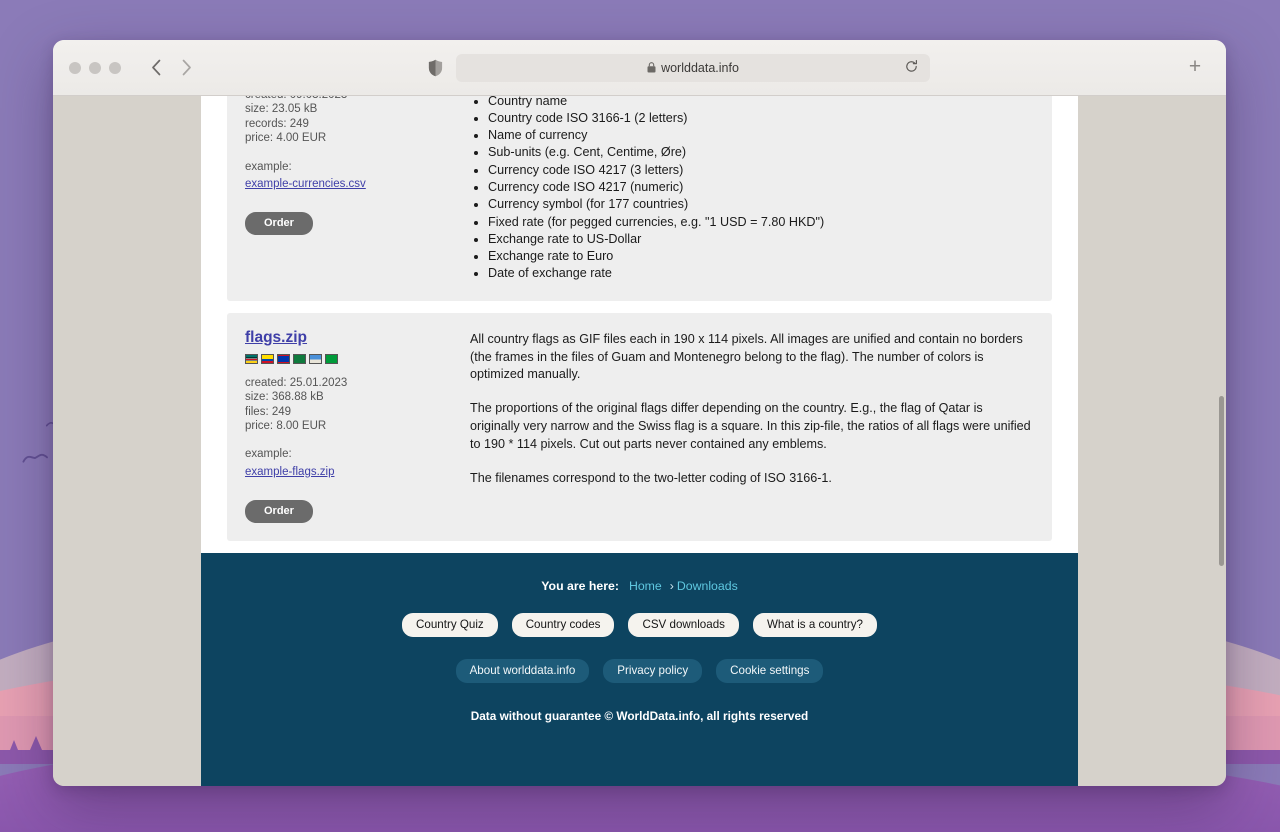 This screenshot has width=1280, height=832. I want to click on minimize-window-button, so click(95, 67).